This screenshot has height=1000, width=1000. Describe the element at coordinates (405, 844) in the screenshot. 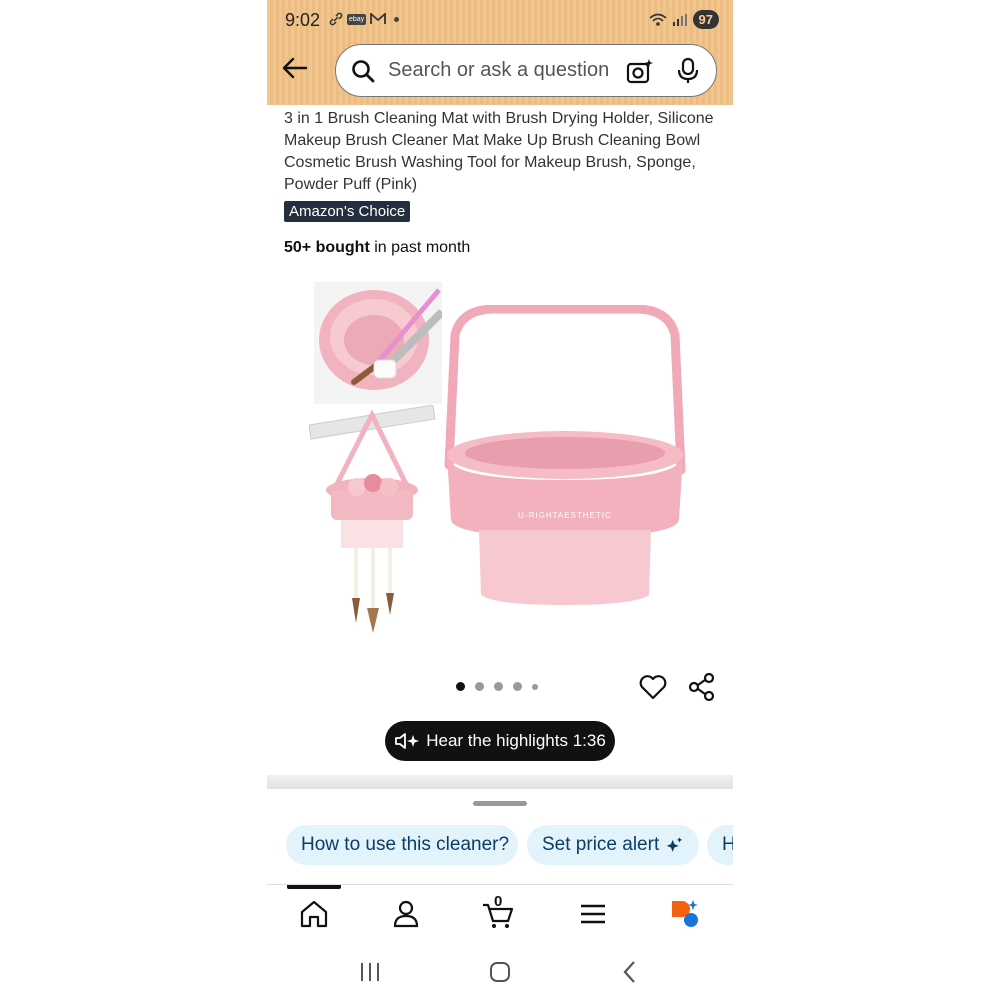

I see `suggestion-label: How to use this cleaner?` at that location.